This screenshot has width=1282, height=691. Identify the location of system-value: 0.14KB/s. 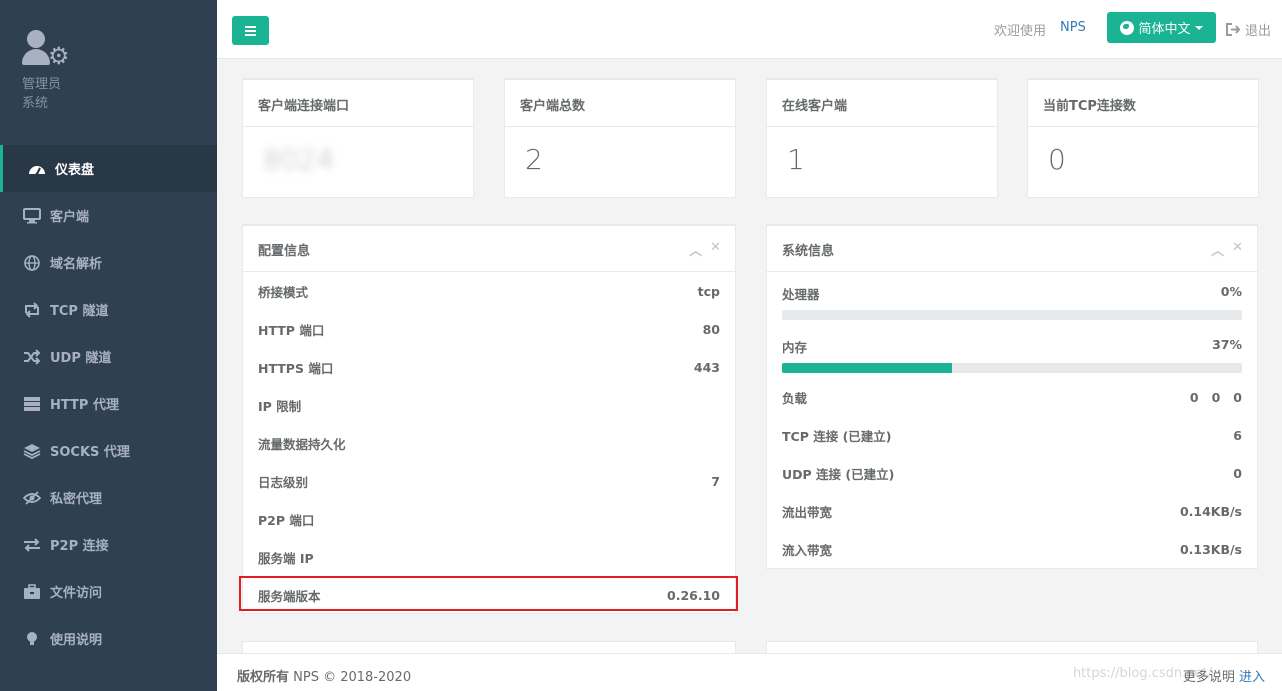
(1210, 511).